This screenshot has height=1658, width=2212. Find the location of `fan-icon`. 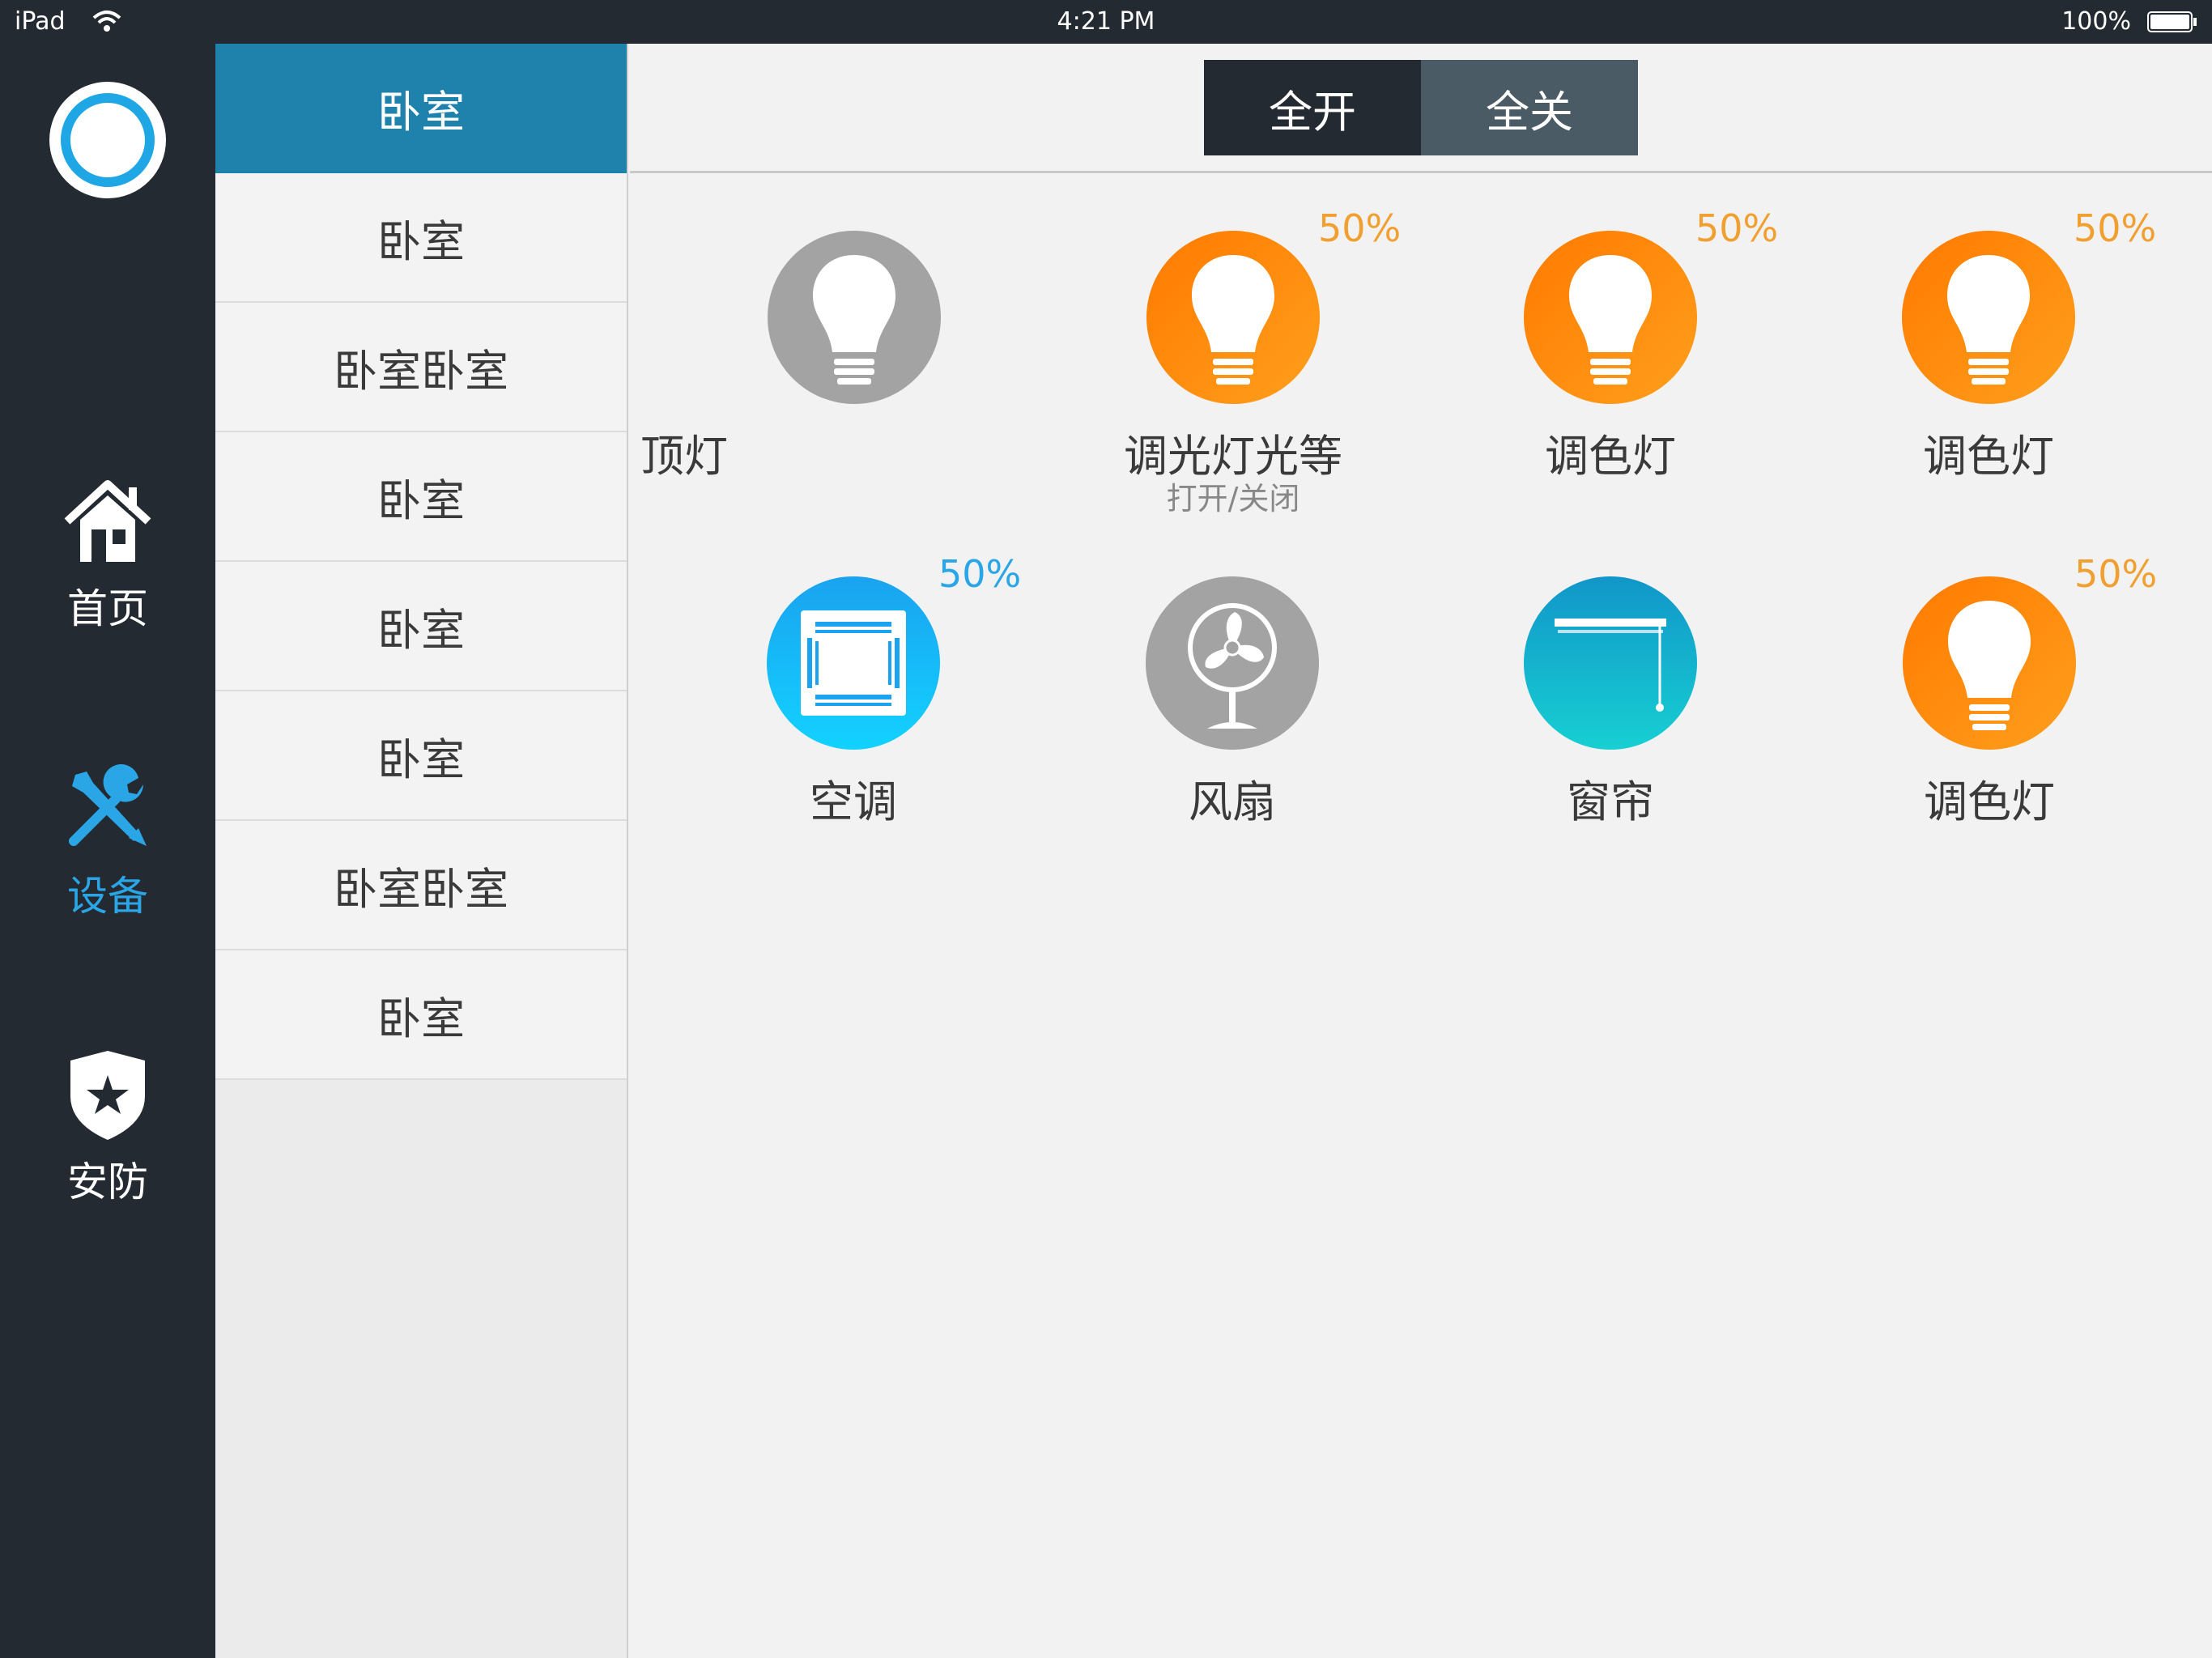

fan-icon is located at coordinates (1232, 666).